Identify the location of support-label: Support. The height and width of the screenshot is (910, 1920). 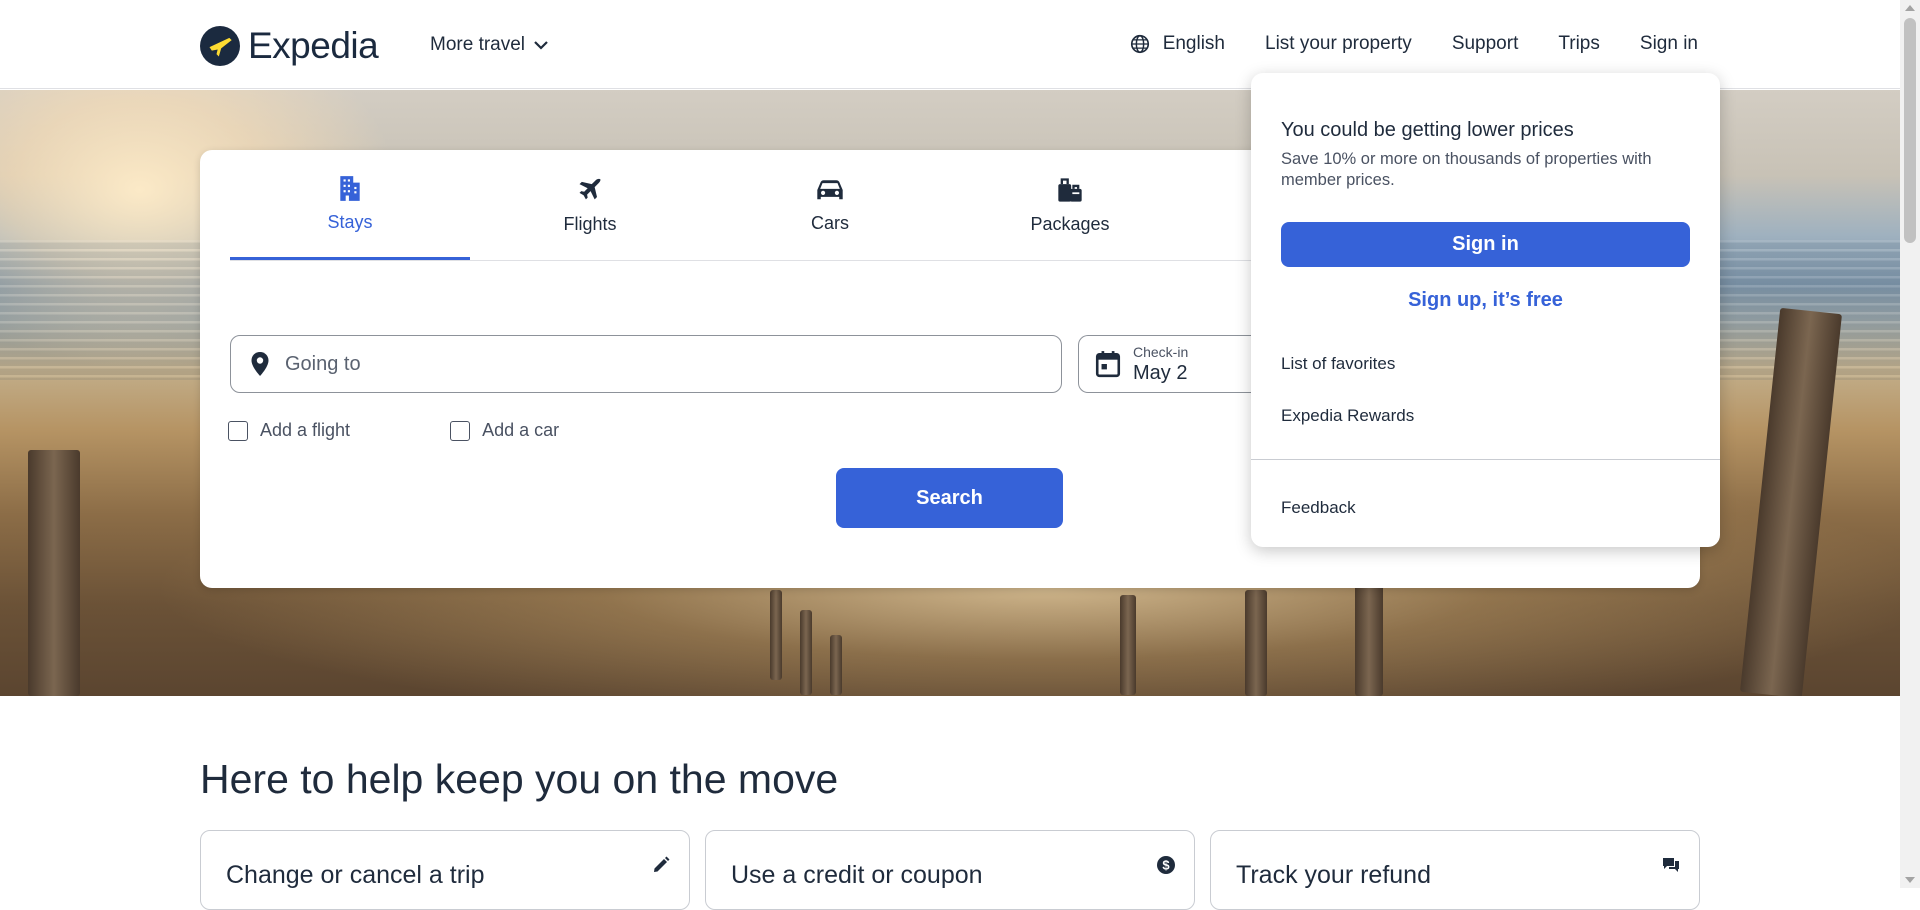
(1485, 43).